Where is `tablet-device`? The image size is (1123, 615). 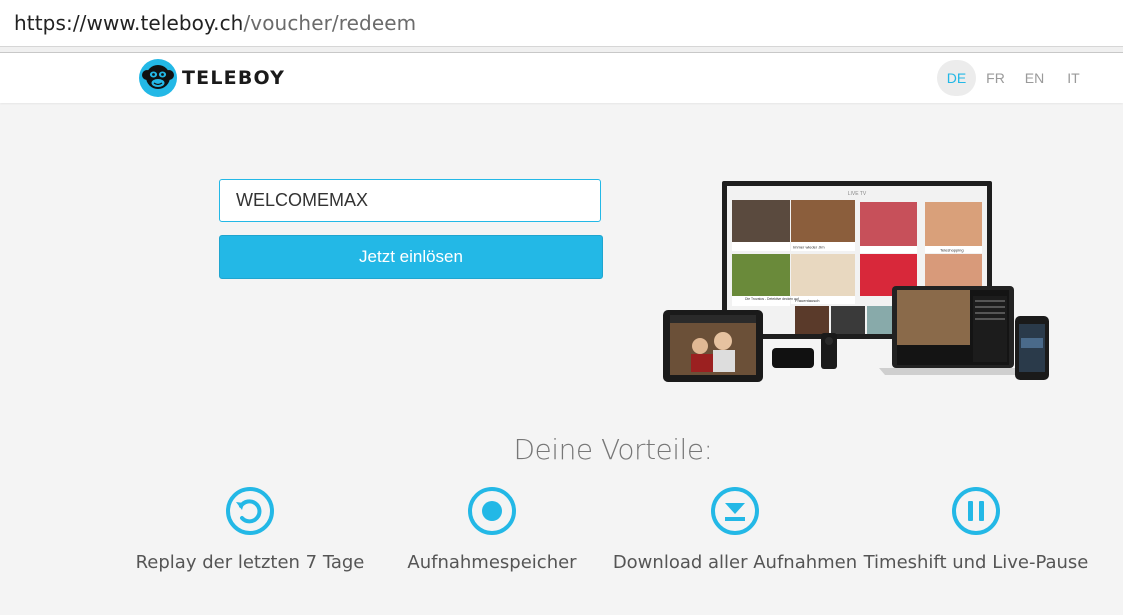
tablet-device is located at coordinates (713, 346).